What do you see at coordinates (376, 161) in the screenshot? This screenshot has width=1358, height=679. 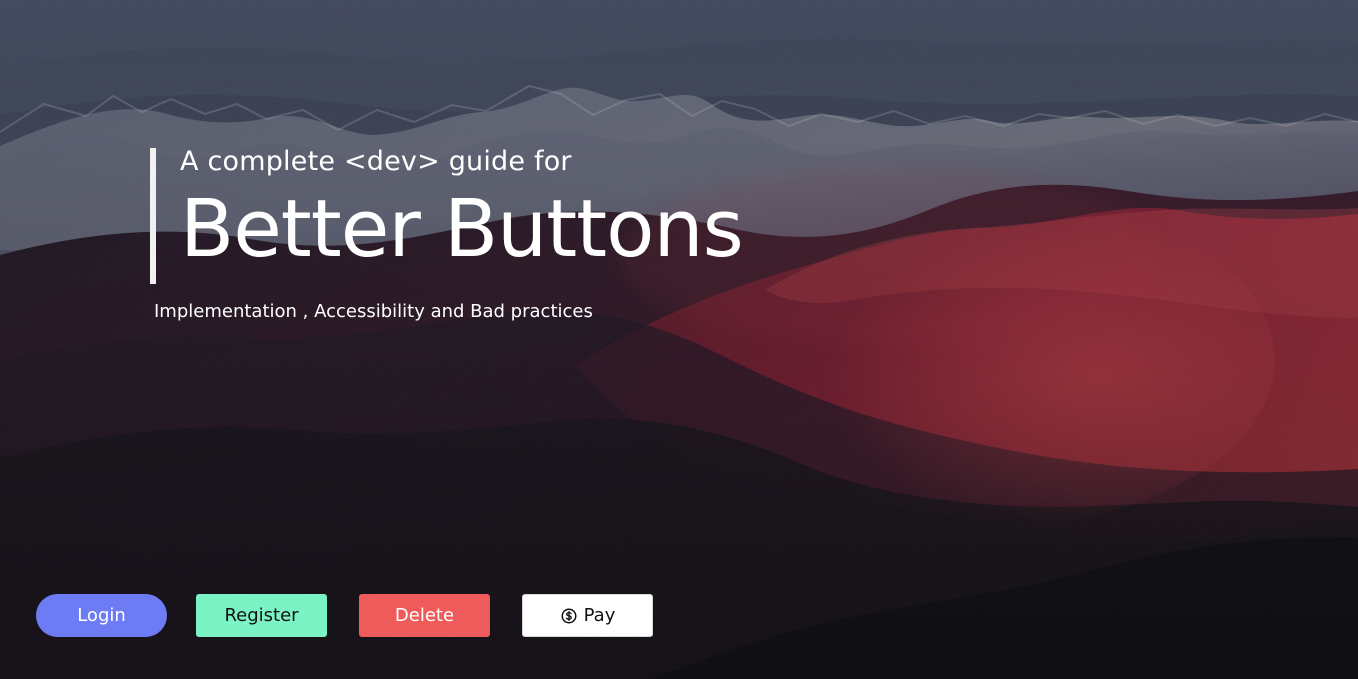 I see `hero-kicker: A complete <dev> guide for` at bounding box center [376, 161].